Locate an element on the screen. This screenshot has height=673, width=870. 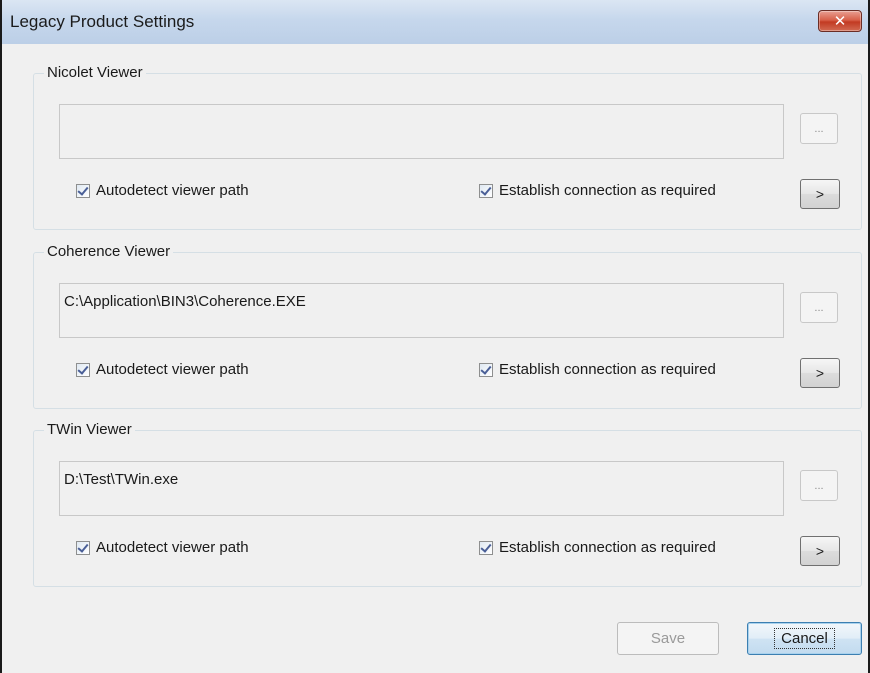
group-title: TWin Viewer is located at coordinates (89, 429).